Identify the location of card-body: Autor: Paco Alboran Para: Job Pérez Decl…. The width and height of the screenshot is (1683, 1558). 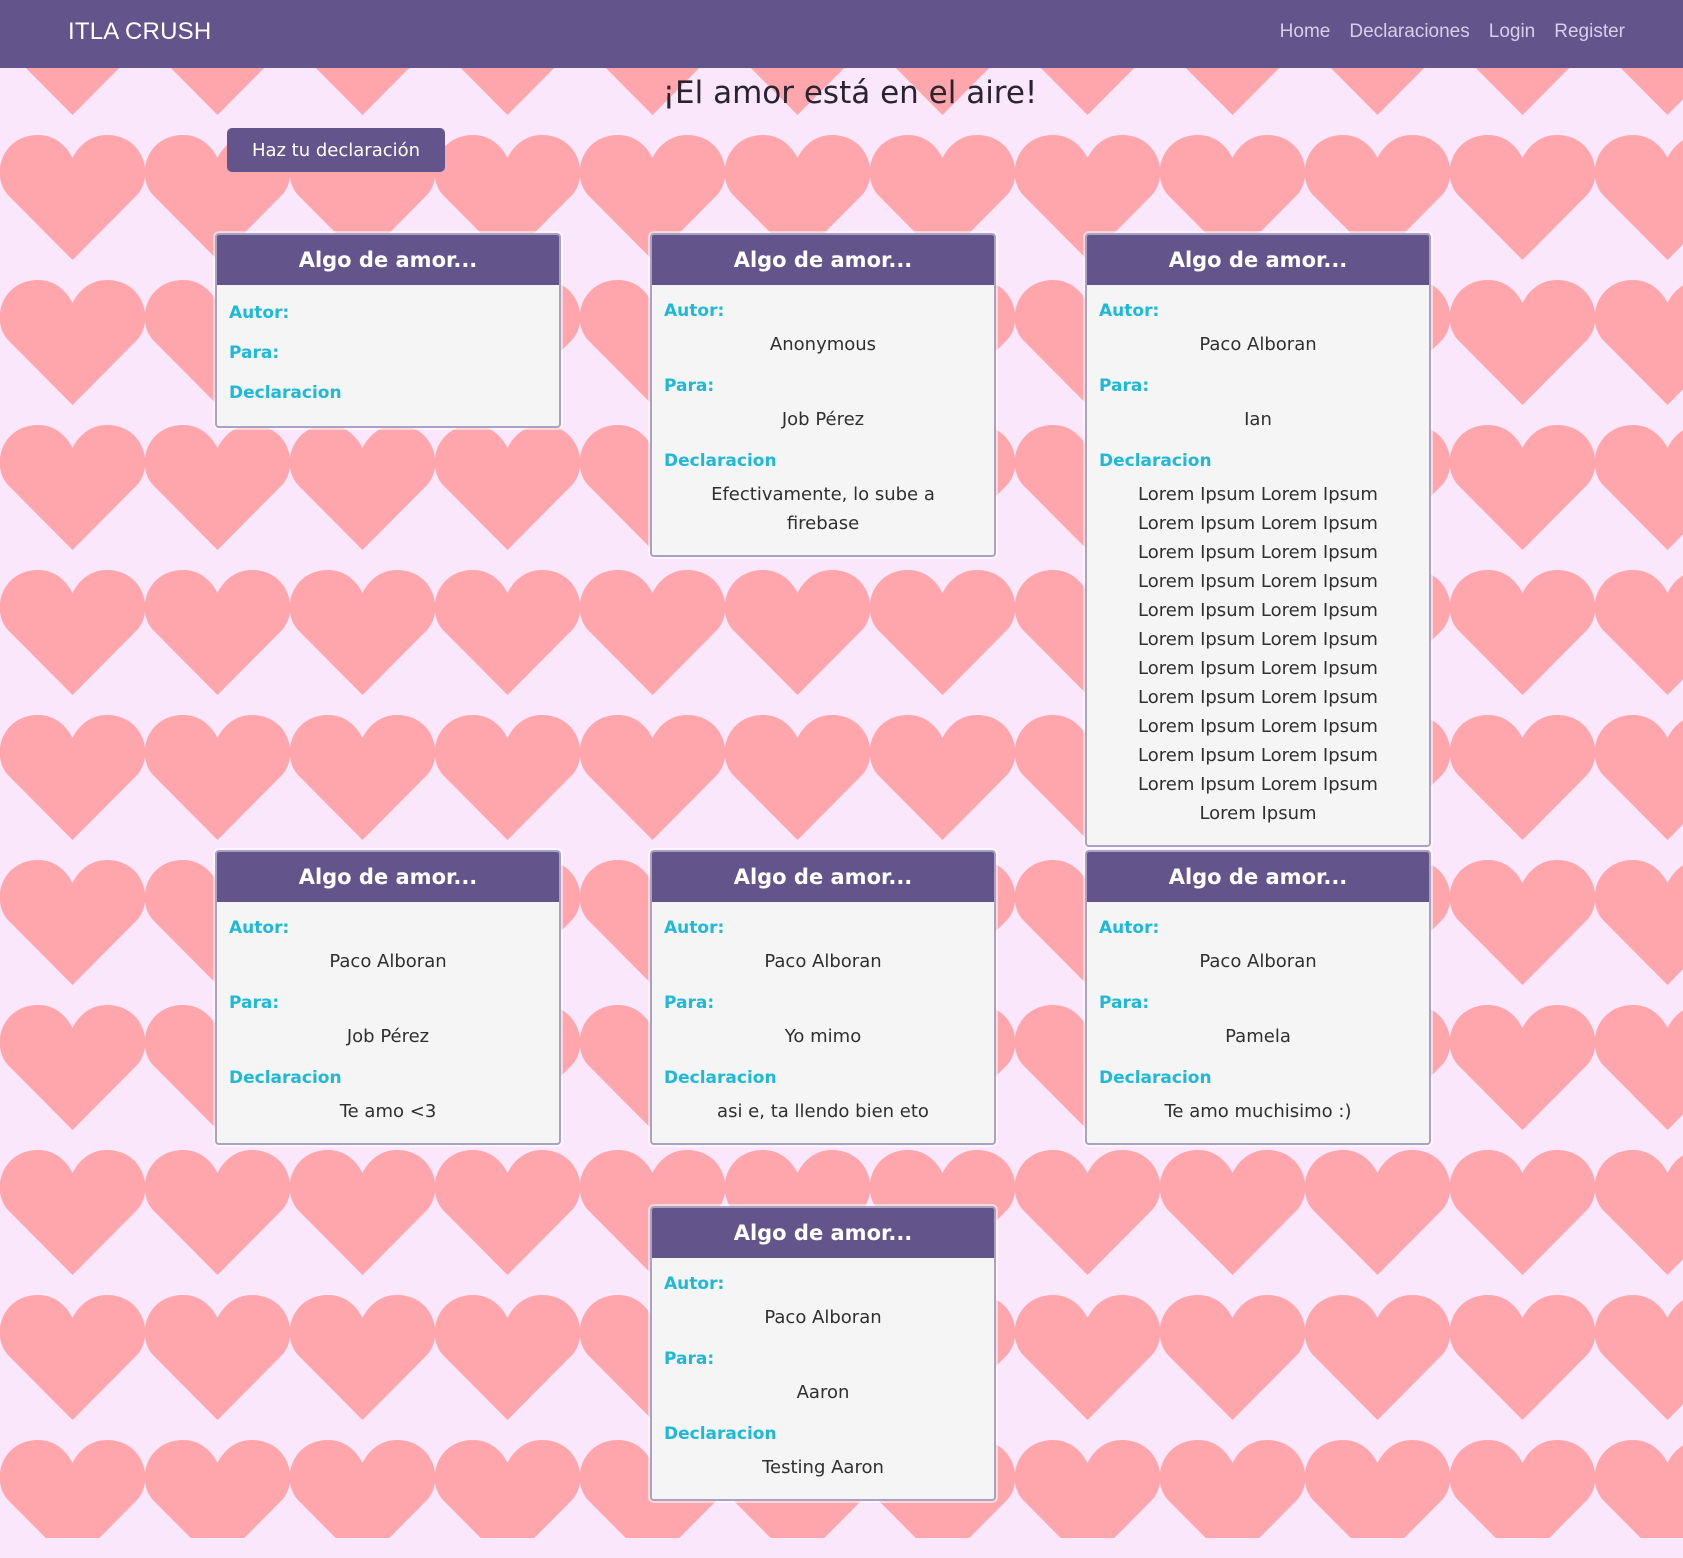
(388, 1022).